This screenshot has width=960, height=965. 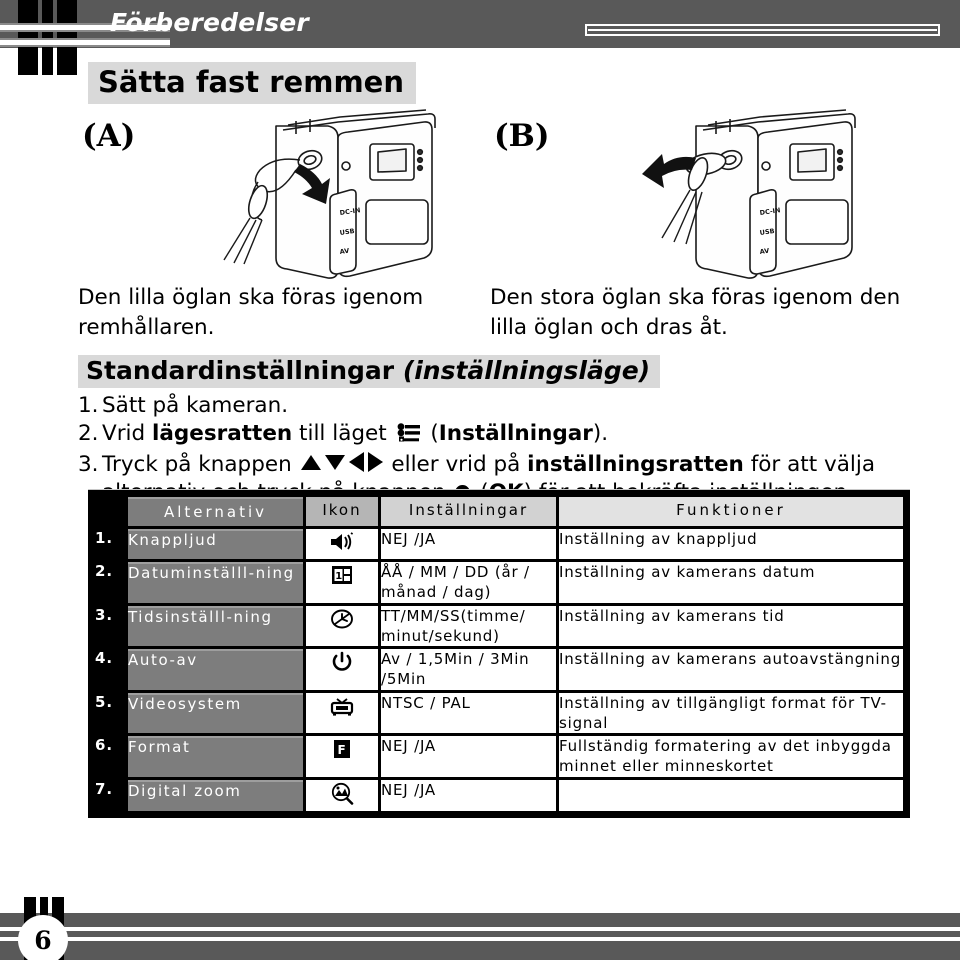 I want to click on cell-alternativ: Knappljud, so click(x=215, y=544).